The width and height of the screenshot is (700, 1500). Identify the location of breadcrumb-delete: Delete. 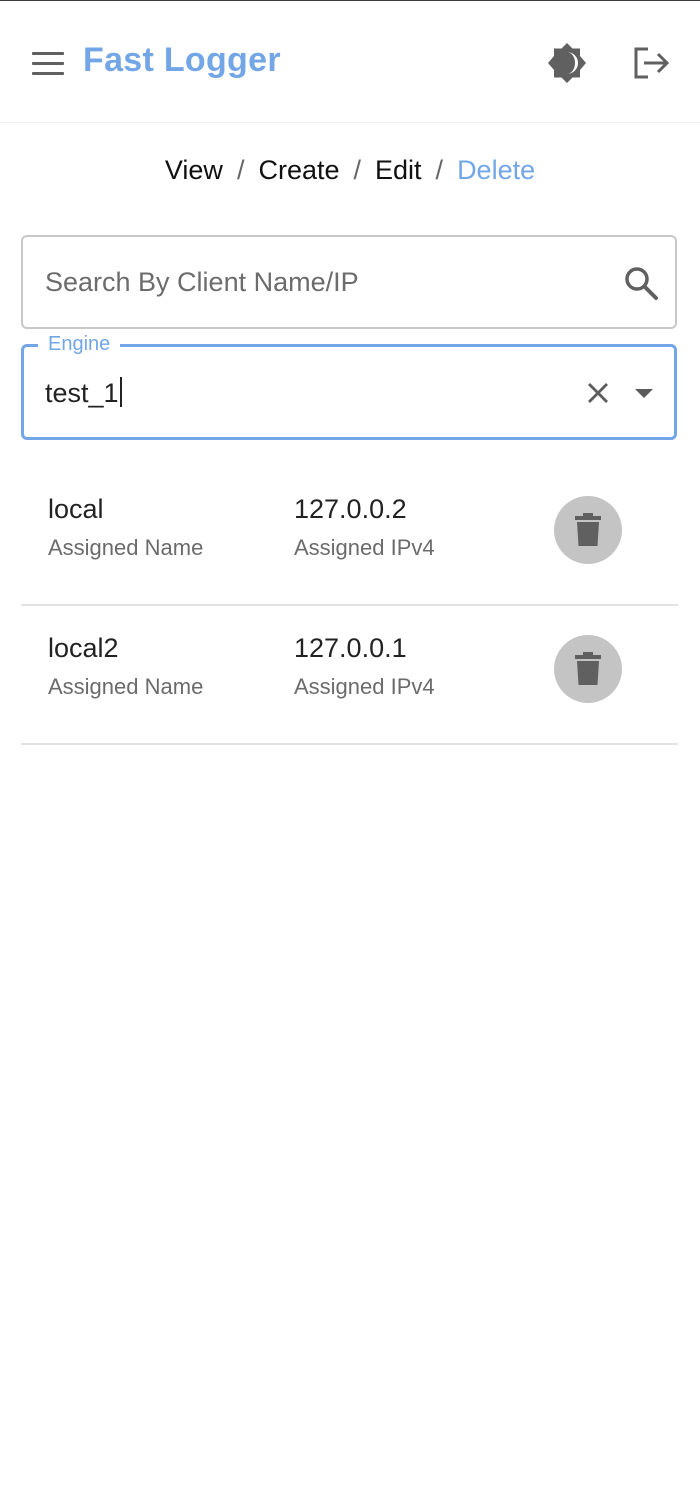
(496, 170).